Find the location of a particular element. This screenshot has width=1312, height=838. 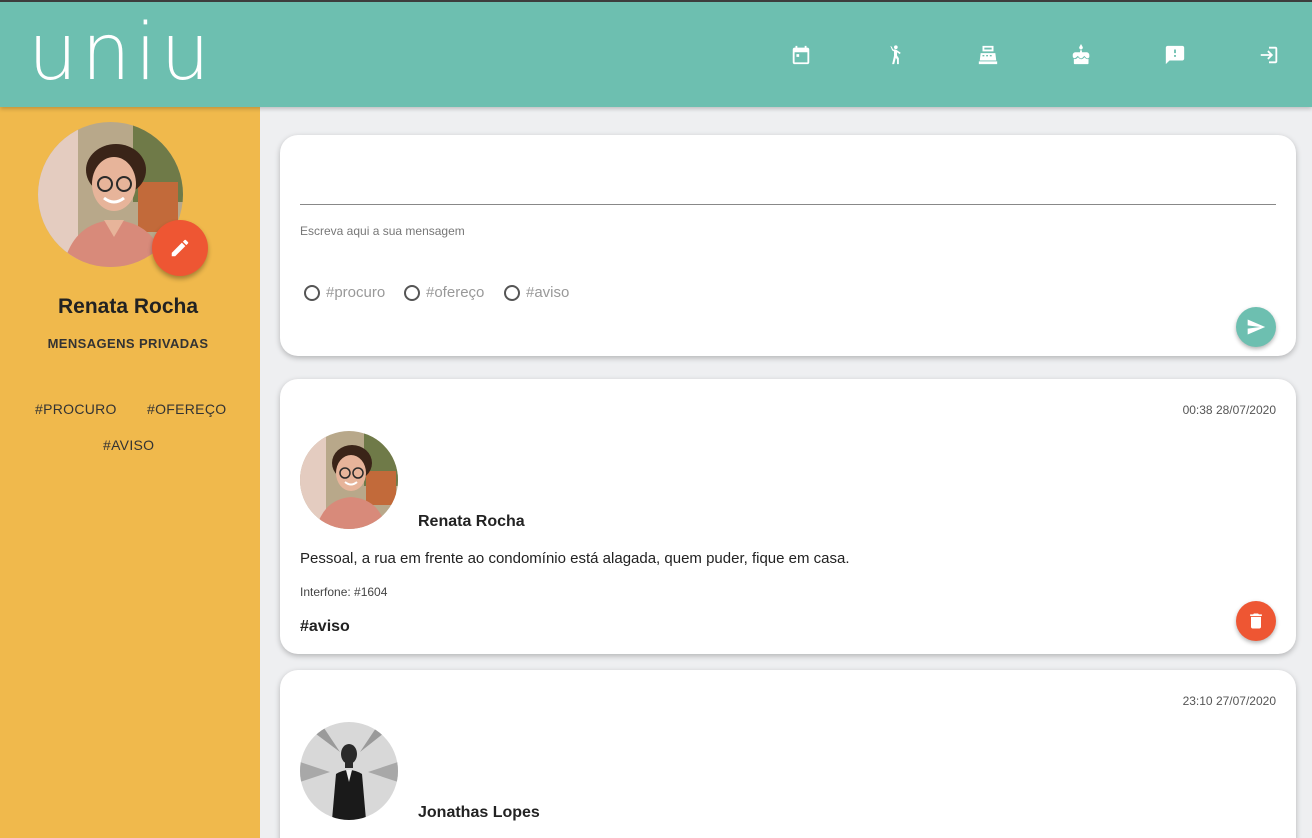

message-input is located at coordinates (788, 185).